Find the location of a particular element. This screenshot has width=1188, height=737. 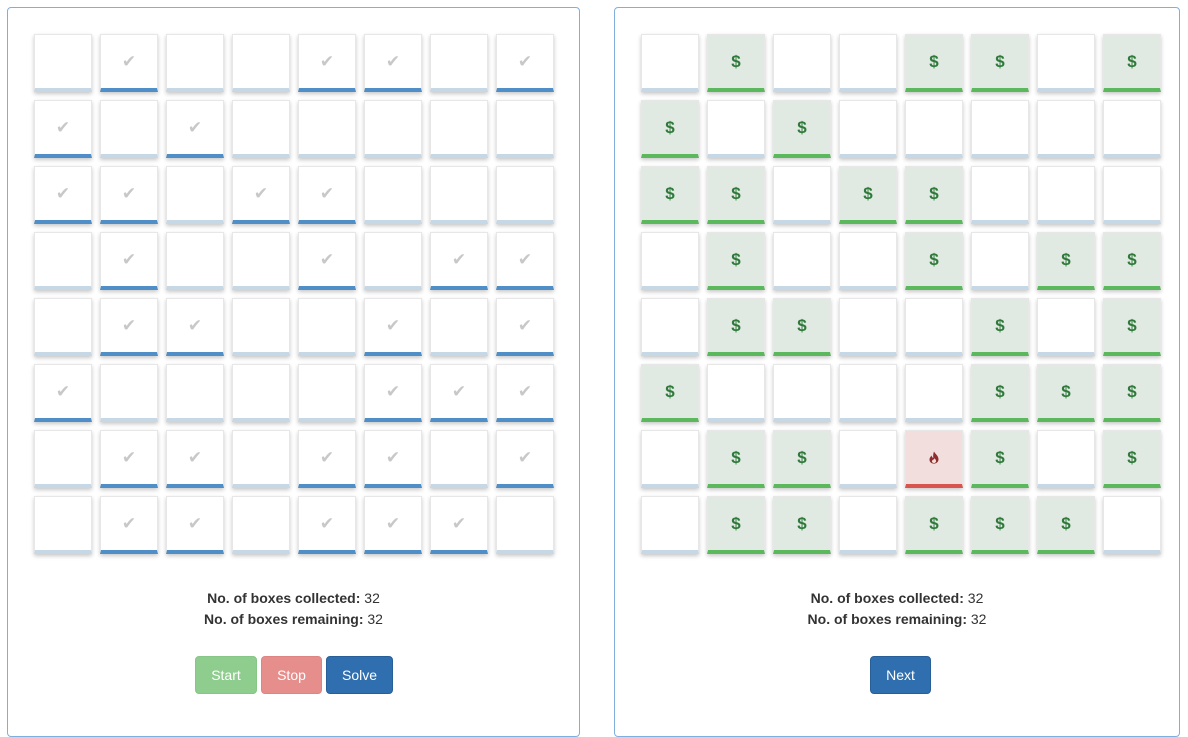

next-button: Next is located at coordinates (900, 675).